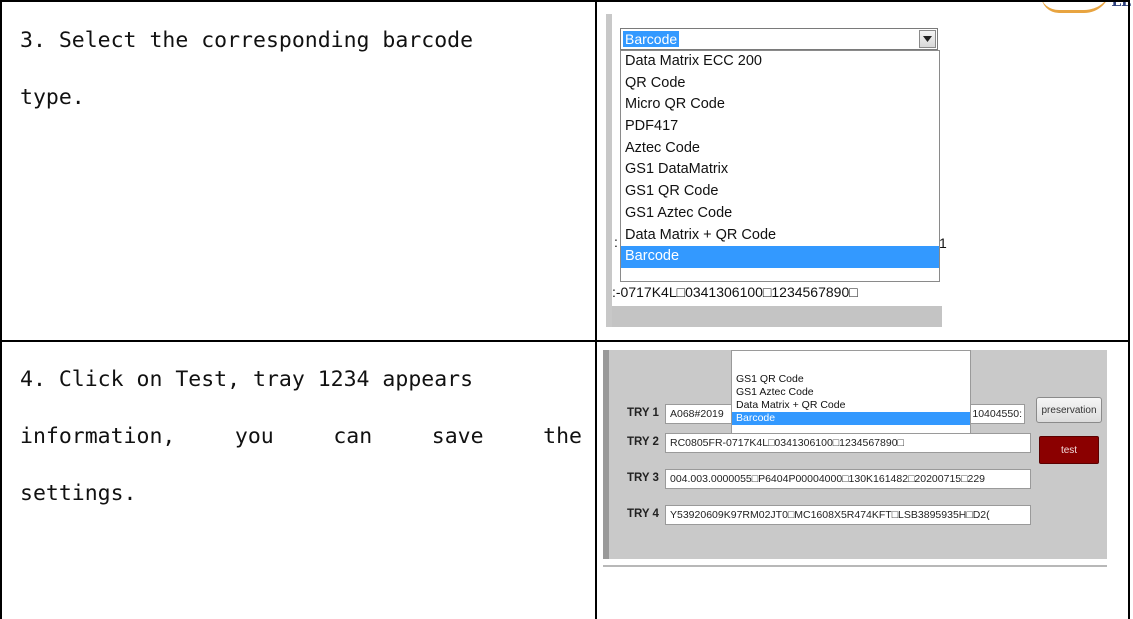 This screenshot has height=619, width=1133. I want to click on try-1-value-right: 10404550:, so click(997, 414).